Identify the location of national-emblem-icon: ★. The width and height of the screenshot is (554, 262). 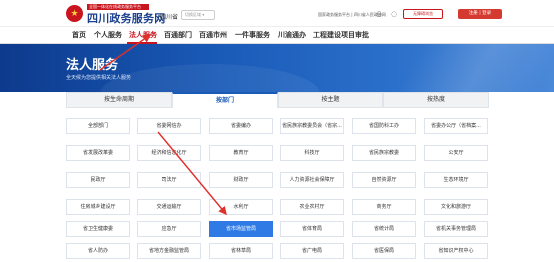
(74, 13).